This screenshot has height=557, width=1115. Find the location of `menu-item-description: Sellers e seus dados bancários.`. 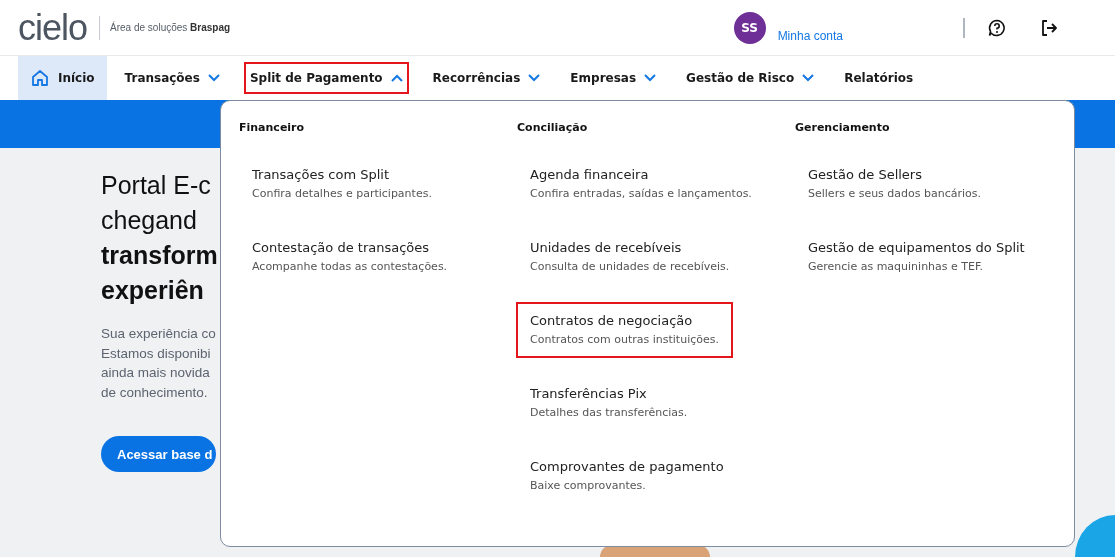

menu-item-description: Sellers e seus dados bancários. is located at coordinates (895, 193).